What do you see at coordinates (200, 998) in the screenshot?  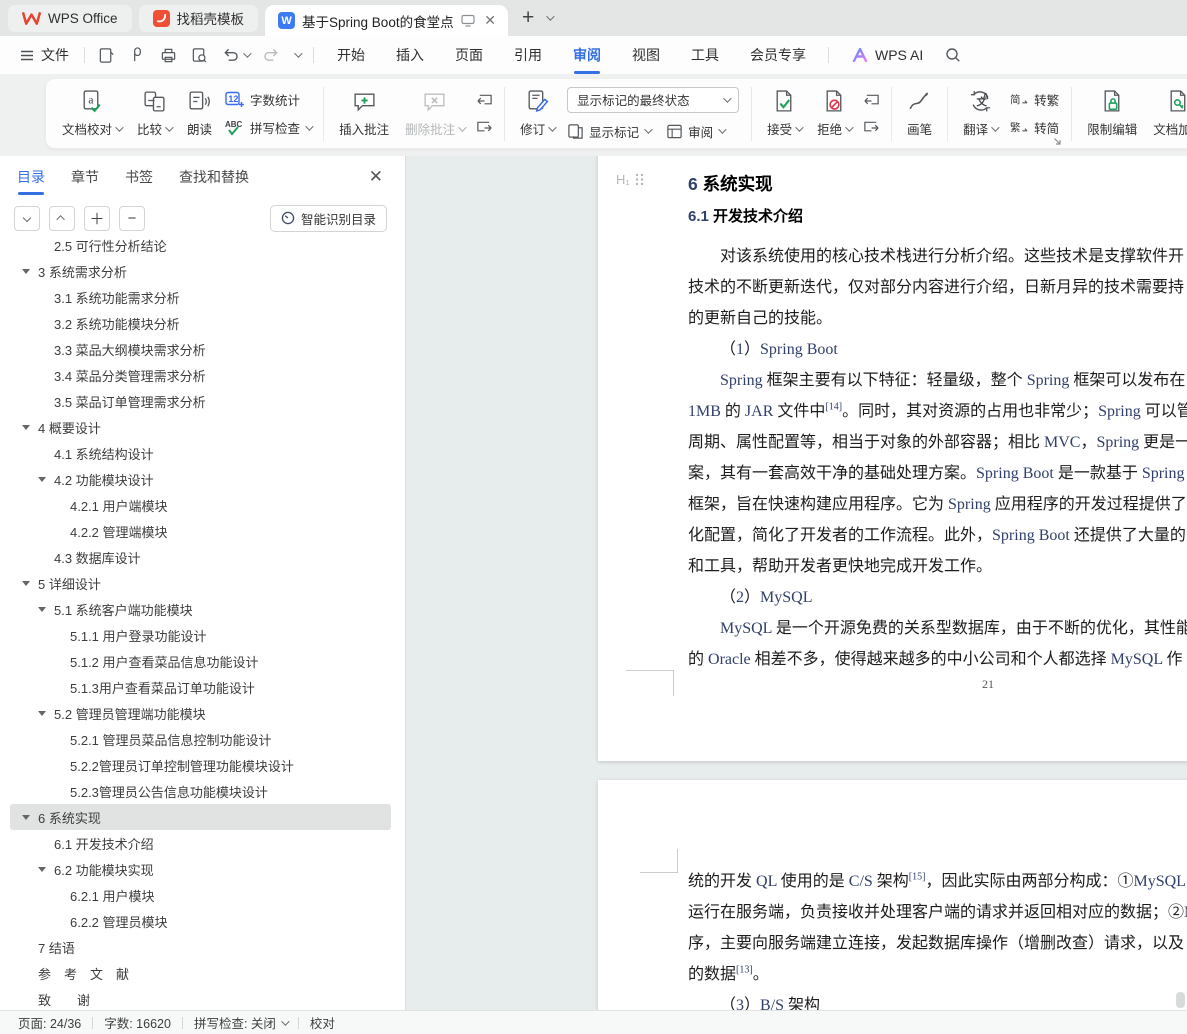 I see `toc-item: 致 谢` at bounding box center [200, 998].